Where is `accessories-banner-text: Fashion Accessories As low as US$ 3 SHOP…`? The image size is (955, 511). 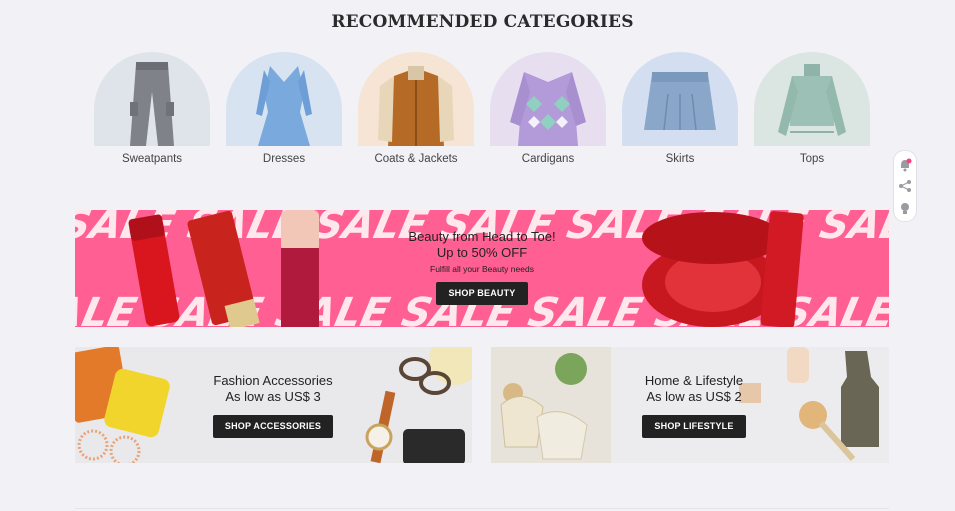
accessories-banner-text: Fashion Accessories As low as US$ 3 SHOP… is located at coordinates (273, 405).